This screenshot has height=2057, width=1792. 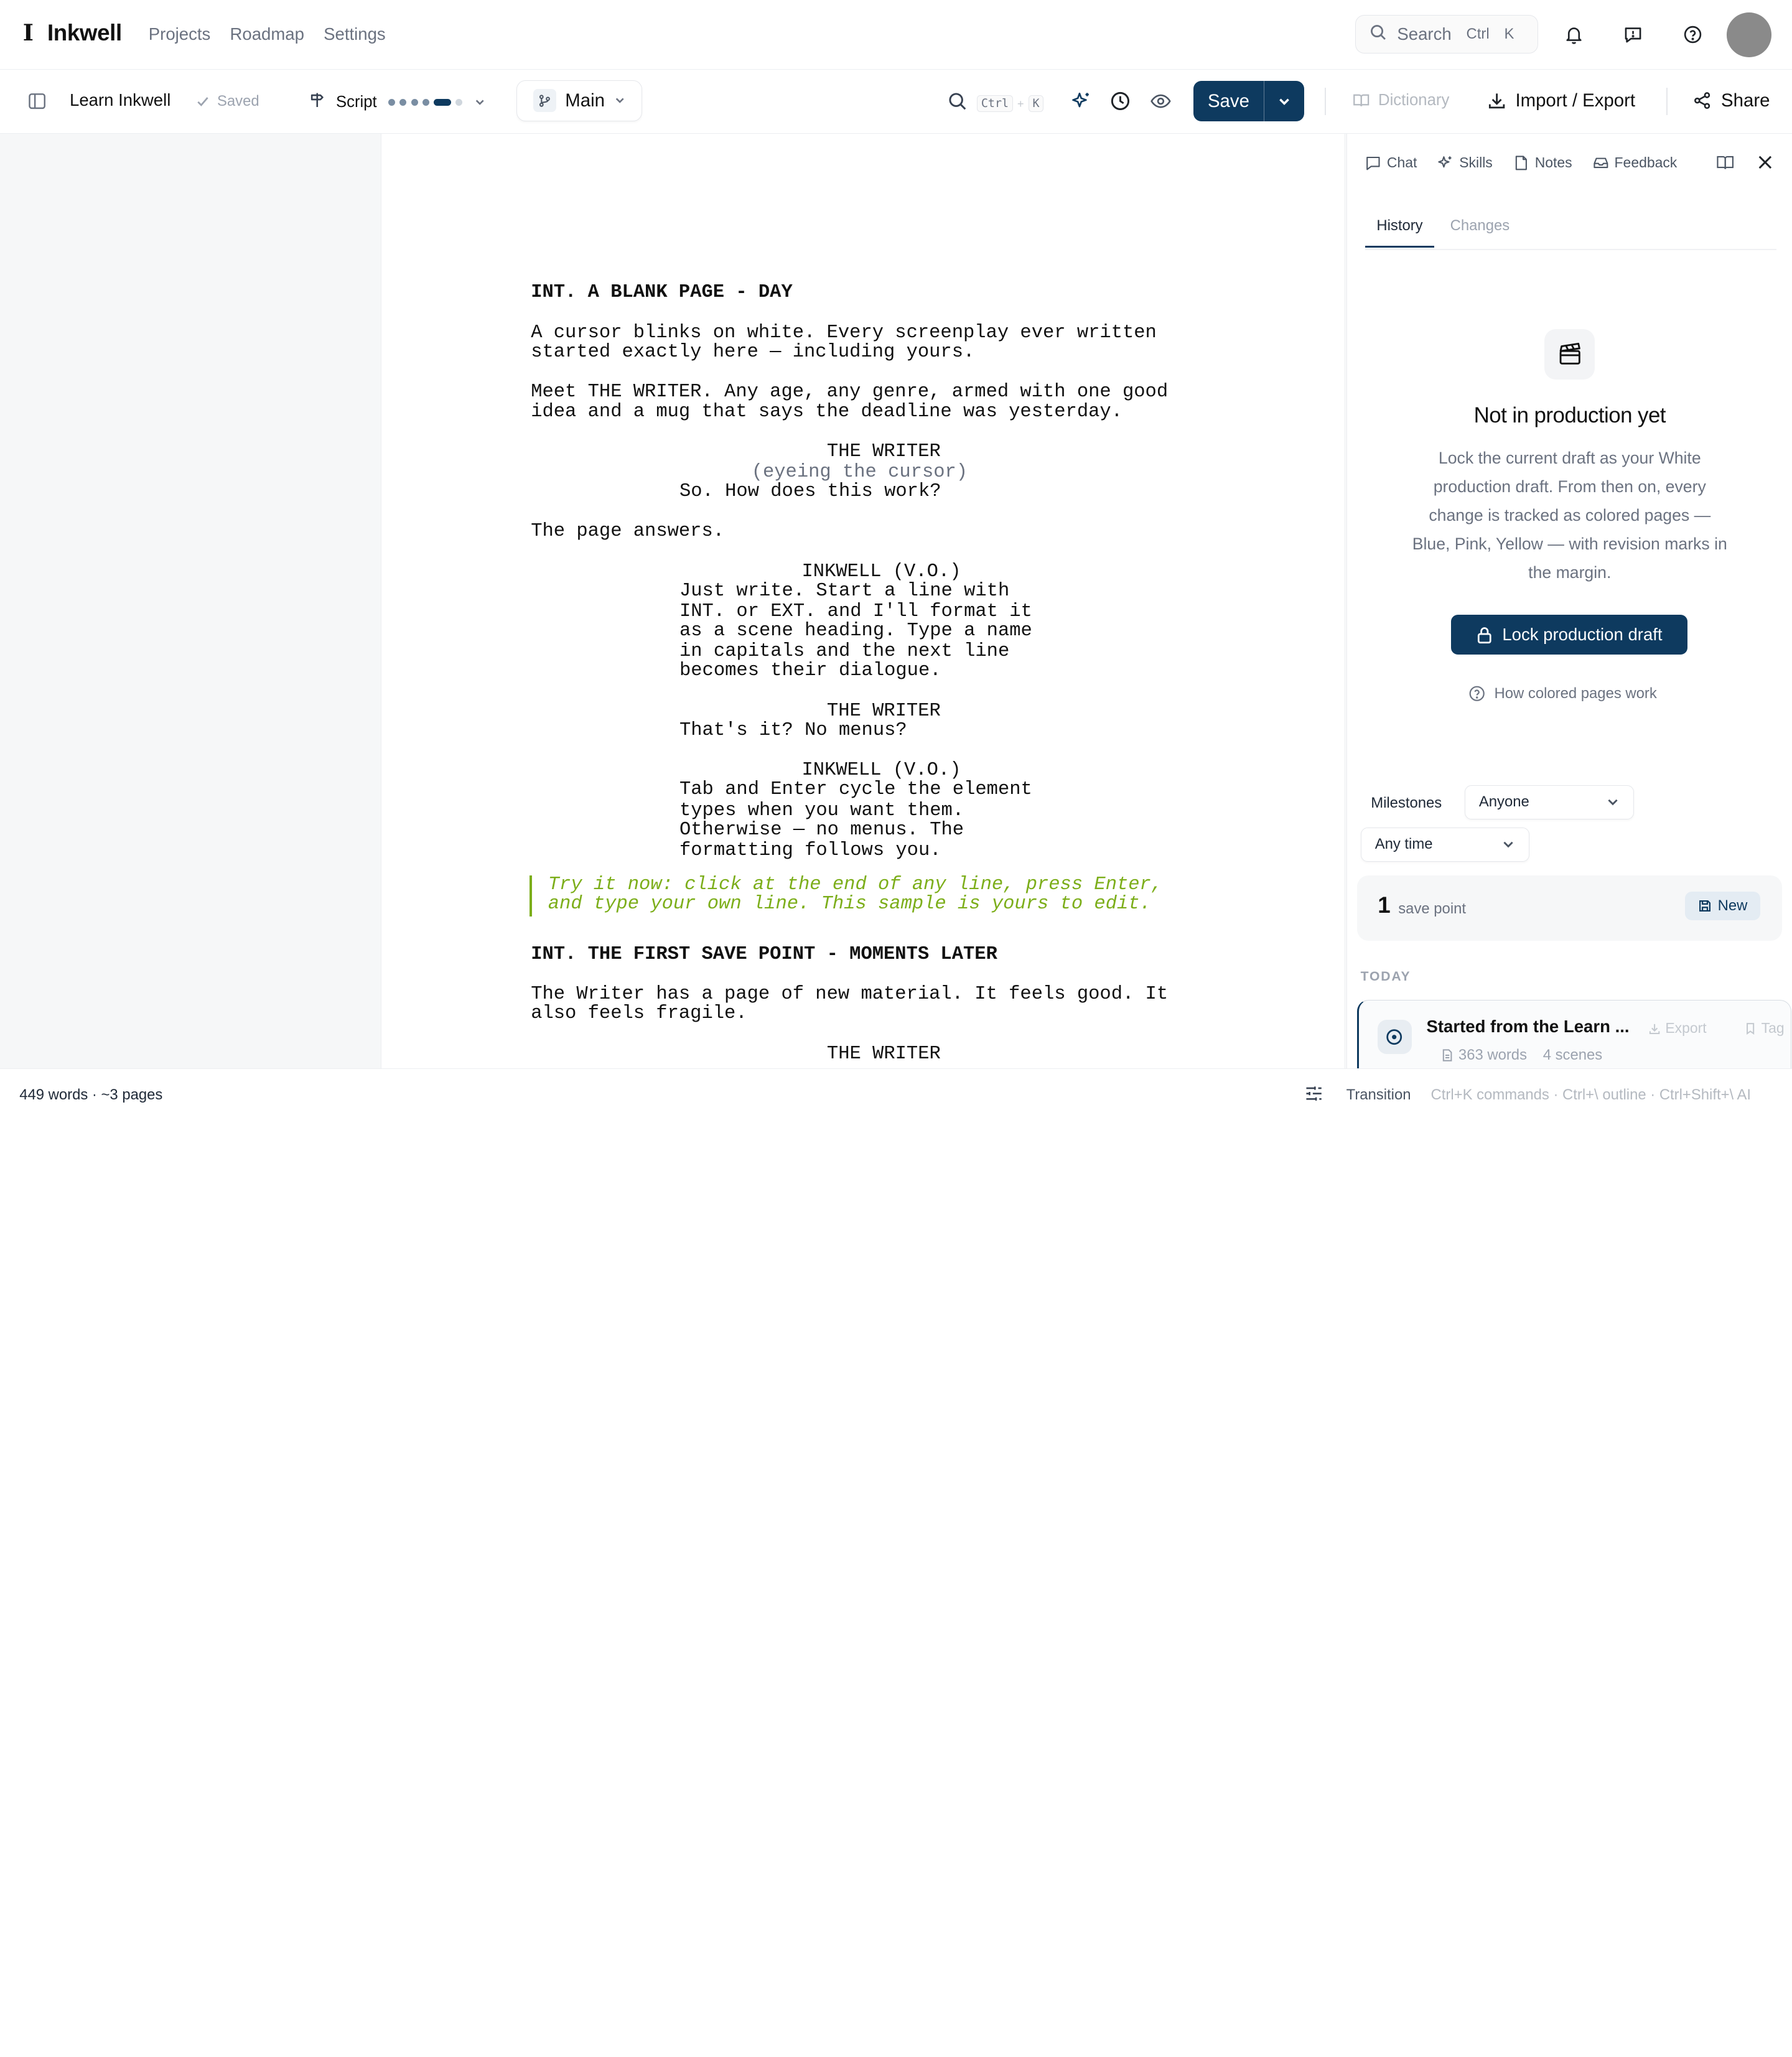 What do you see at coordinates (1385, 976) in the screenshot?
I see `today-section-label: TODAY` at bounding box center [1385, 976].